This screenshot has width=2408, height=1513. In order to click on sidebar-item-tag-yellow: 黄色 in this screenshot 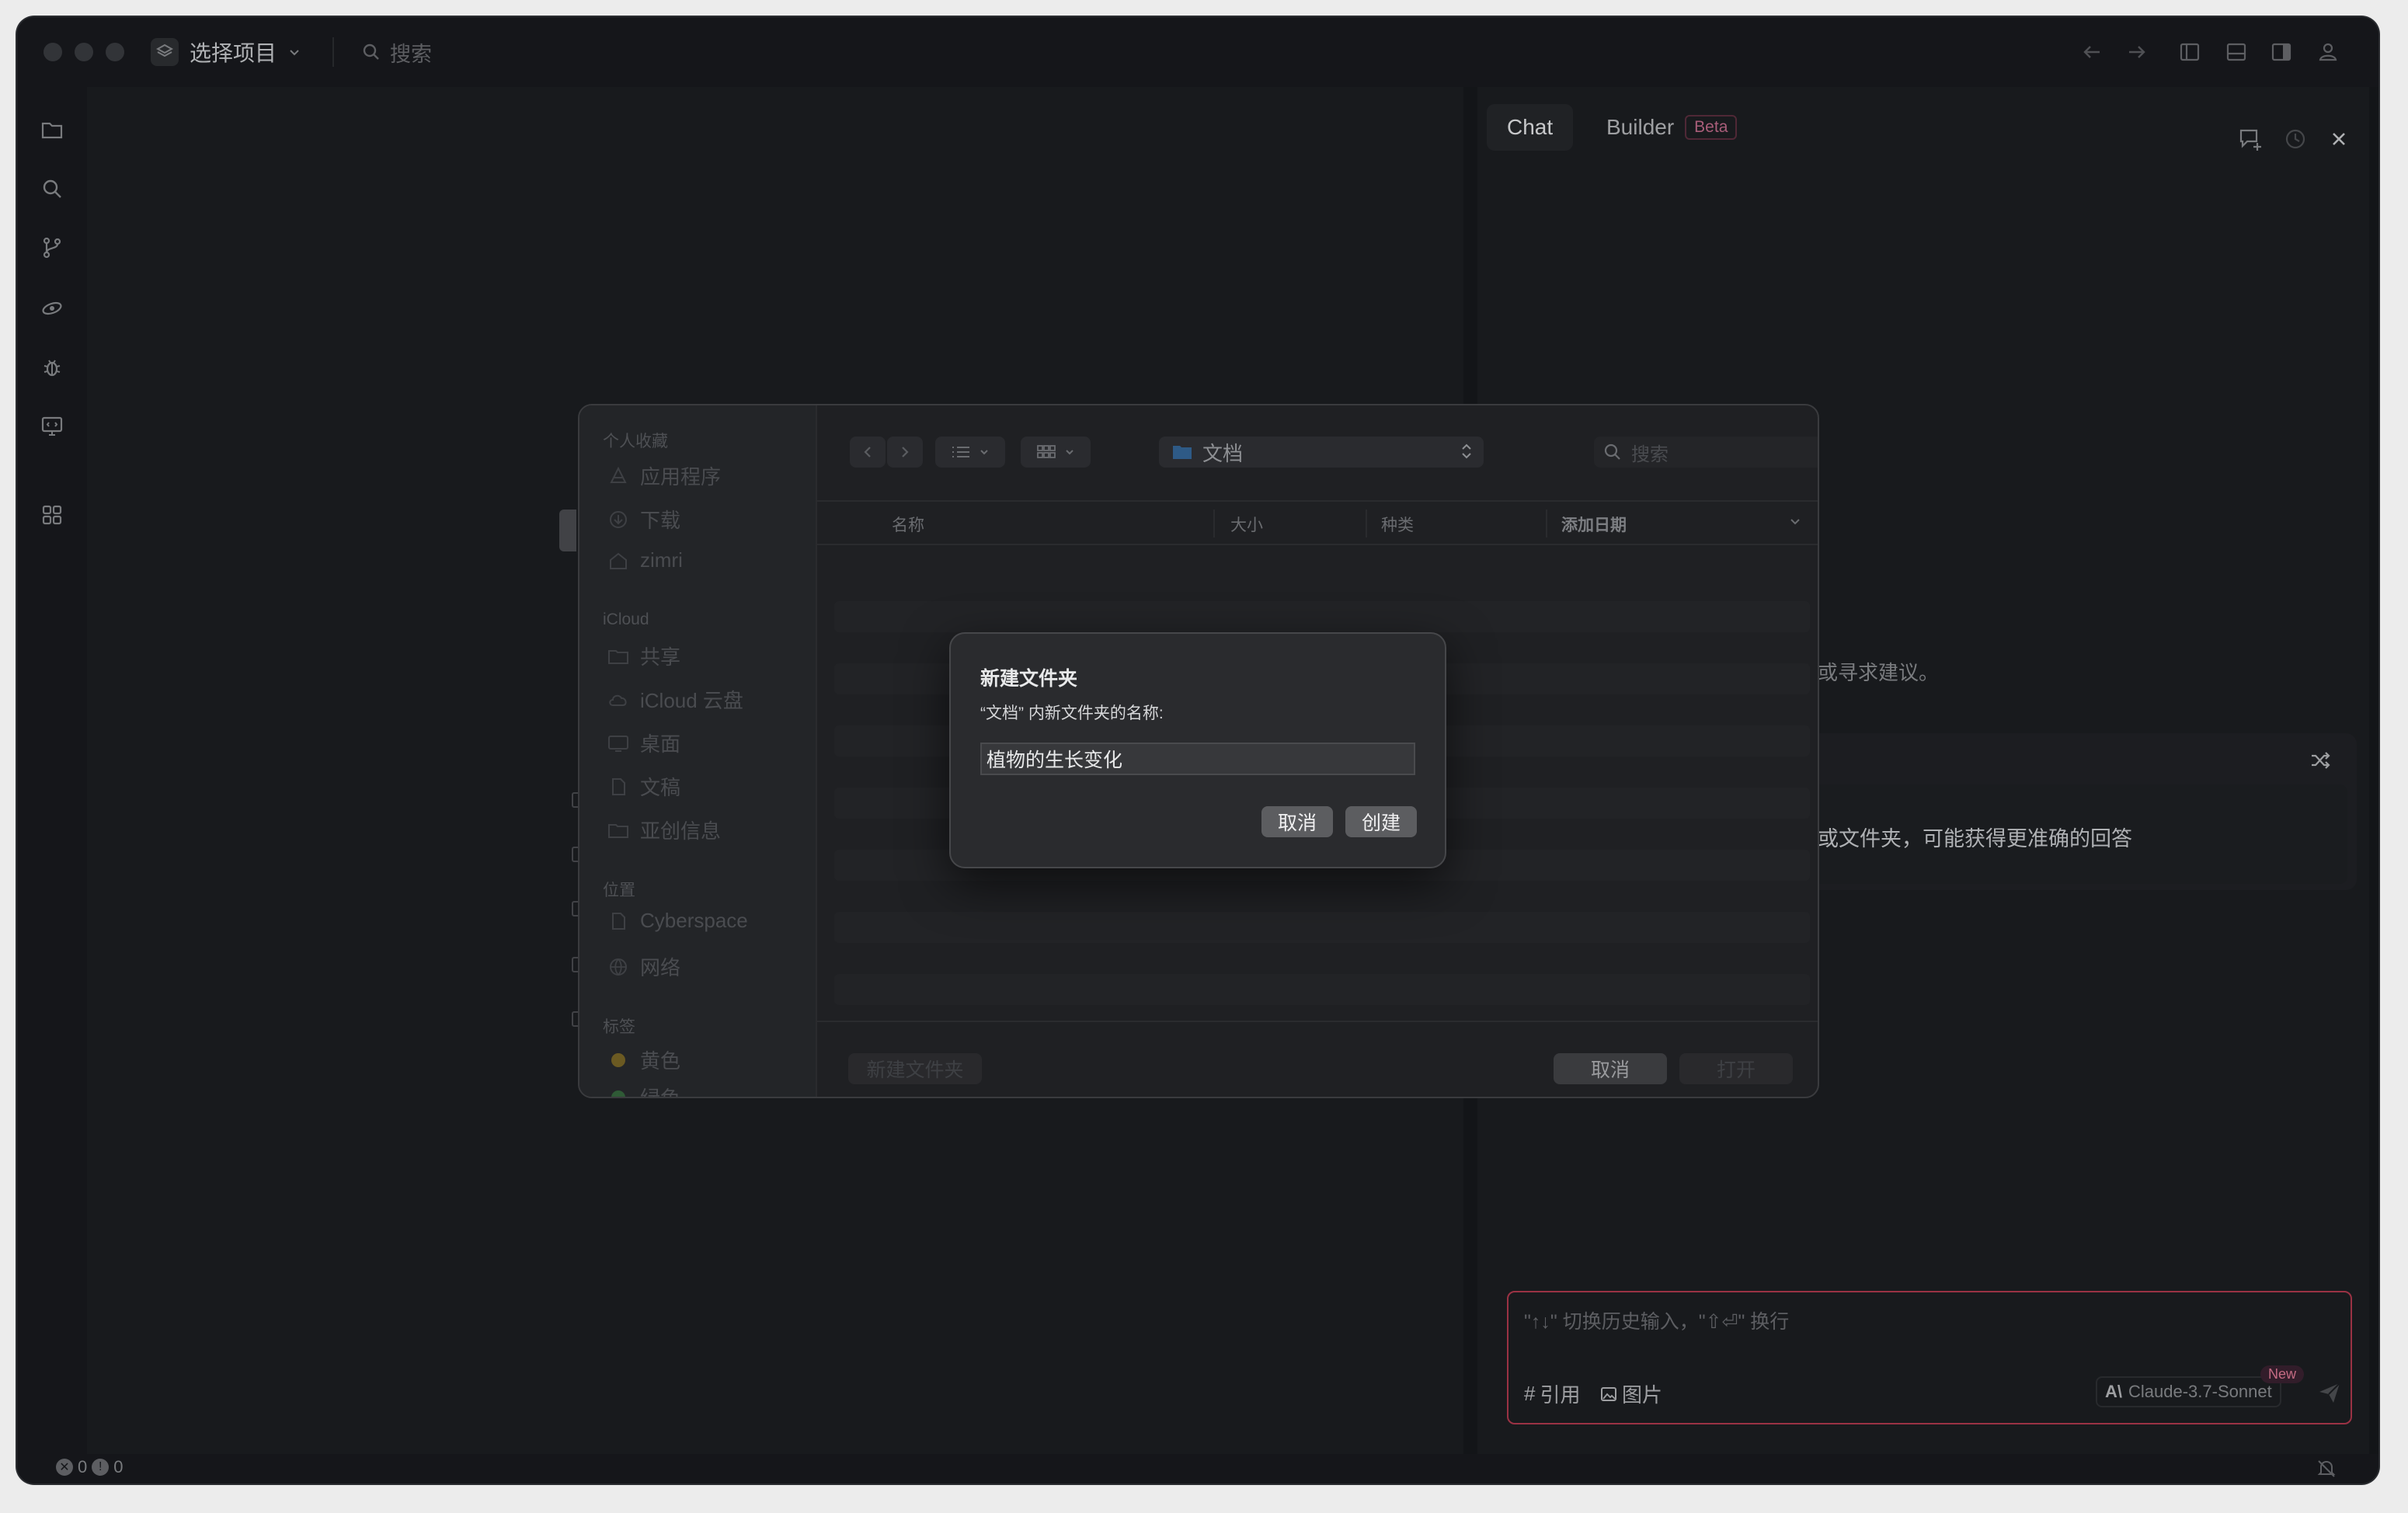, I will do `click(643, 1059)`.